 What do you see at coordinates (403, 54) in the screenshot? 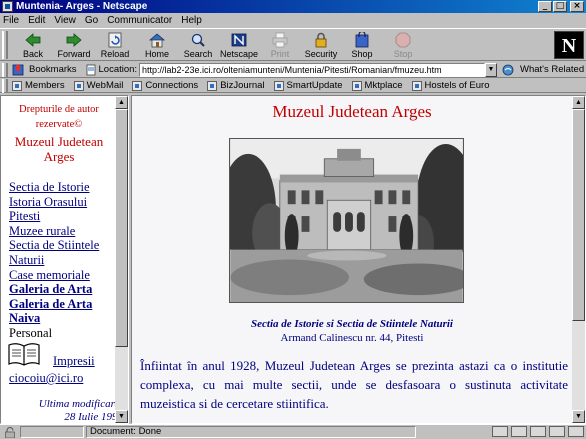
I see `stop-label: Stop` at bounding box center [403, 54].